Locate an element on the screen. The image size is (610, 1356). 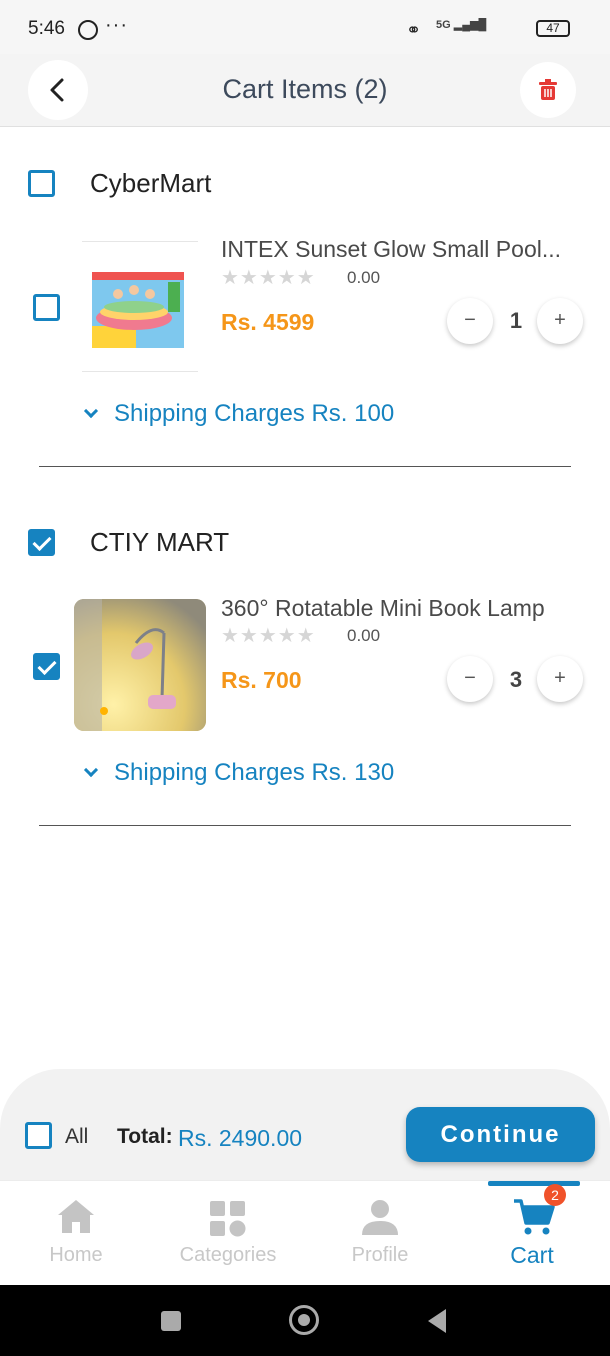
select-all-checkbox is located at coordinates (38, 1135).